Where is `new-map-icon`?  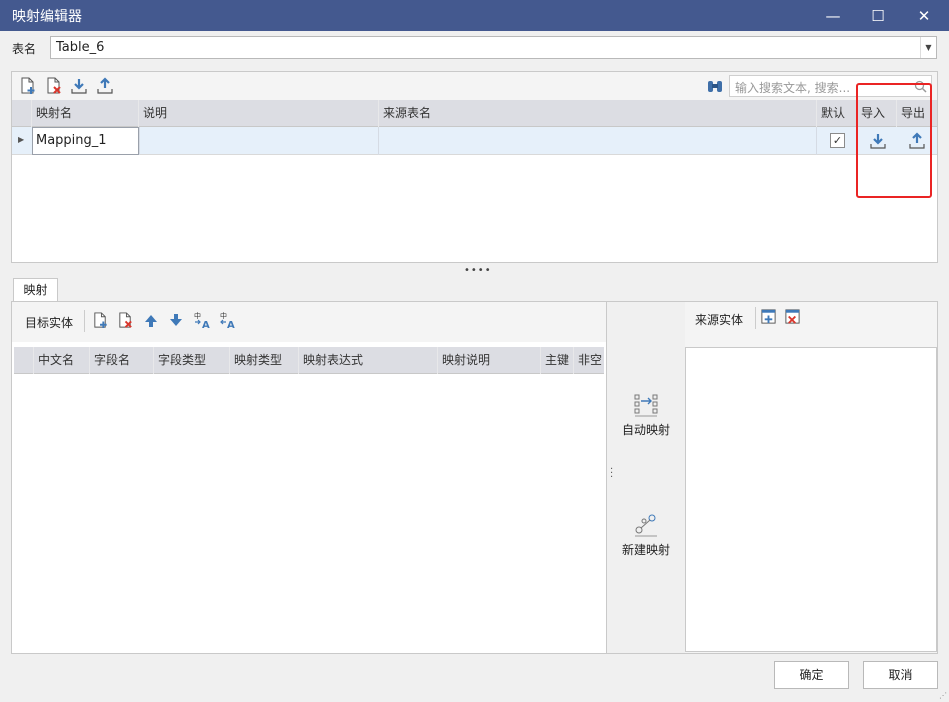 new-map-icon is located at coordinates (646, 525).